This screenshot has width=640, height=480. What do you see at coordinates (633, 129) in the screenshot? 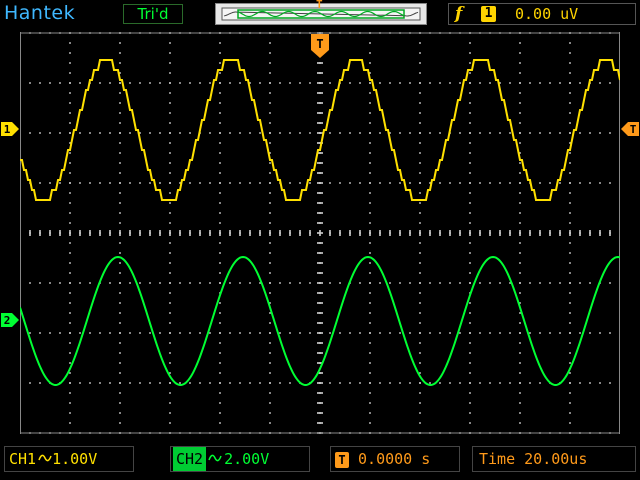
I see `trigger-level-marker-label: T` at bounding box center [633, 129].